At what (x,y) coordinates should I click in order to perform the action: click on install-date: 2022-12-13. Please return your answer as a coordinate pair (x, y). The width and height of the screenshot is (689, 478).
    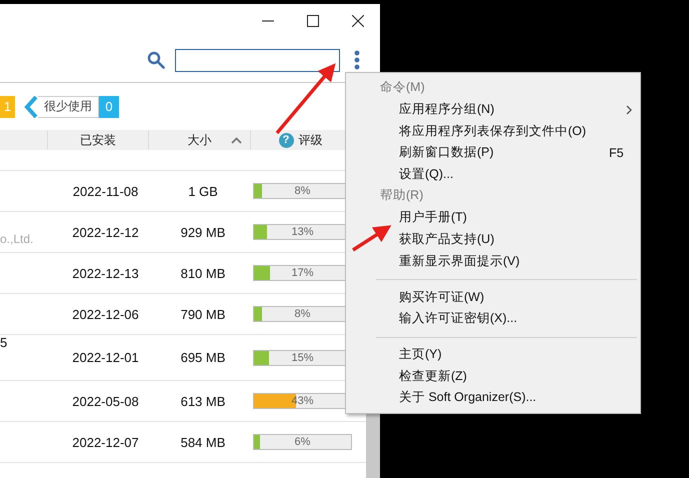
    Looking at the image, I should click on (105, 273).